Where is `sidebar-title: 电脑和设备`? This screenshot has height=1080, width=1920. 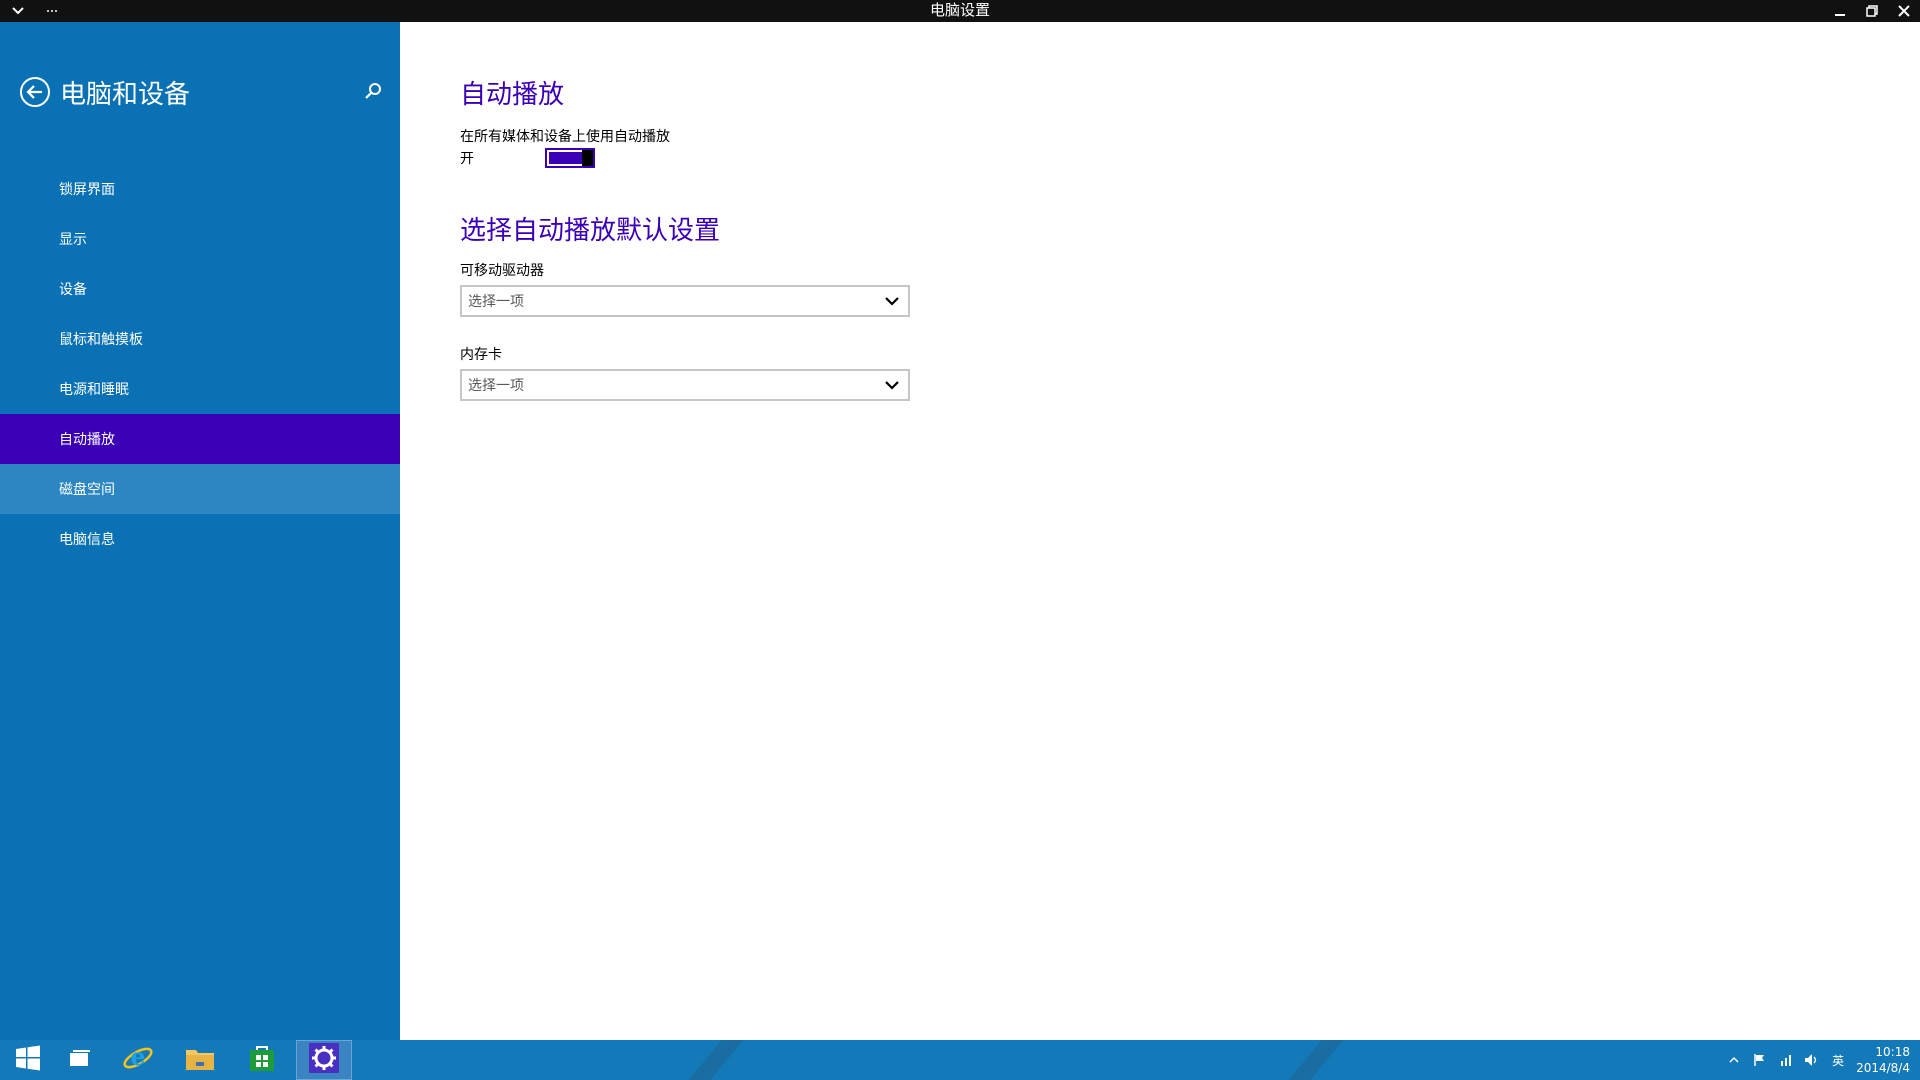
sidebar-title: 电脑和设备 is located at coordinates (125, 94).